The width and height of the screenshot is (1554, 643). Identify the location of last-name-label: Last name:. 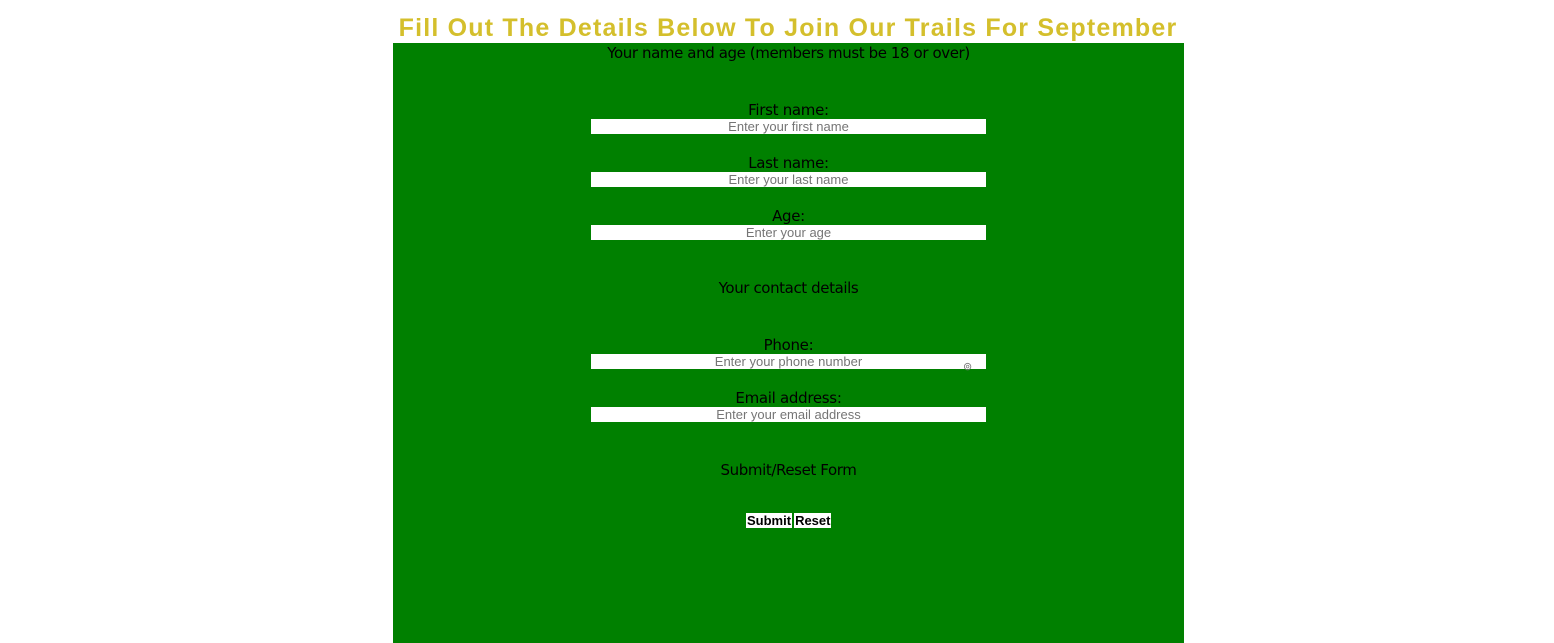
(788, 163).